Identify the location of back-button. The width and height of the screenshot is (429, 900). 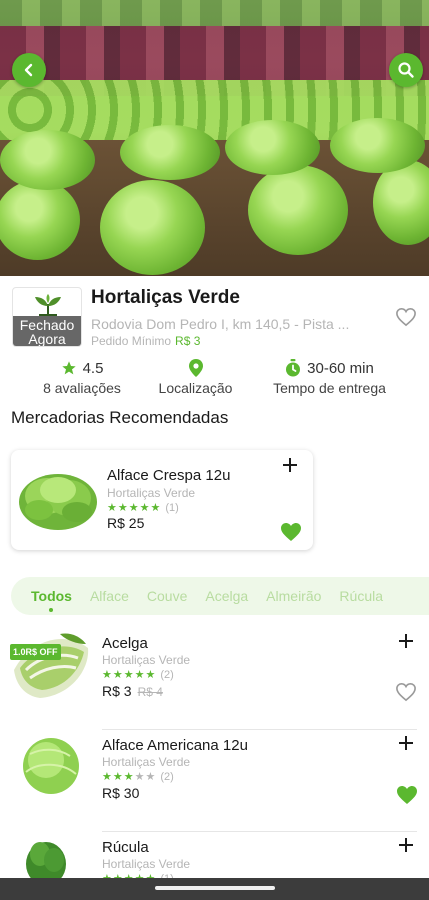
(29, 70).